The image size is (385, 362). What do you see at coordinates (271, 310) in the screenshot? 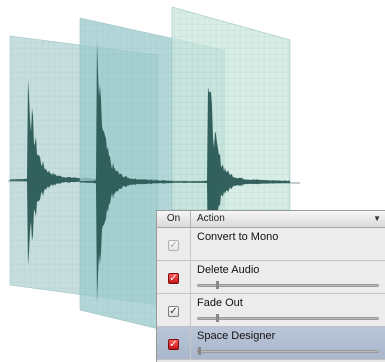
I see `action-row-fade-out: ✓ Fade Out` at bounding box center [271, 310].